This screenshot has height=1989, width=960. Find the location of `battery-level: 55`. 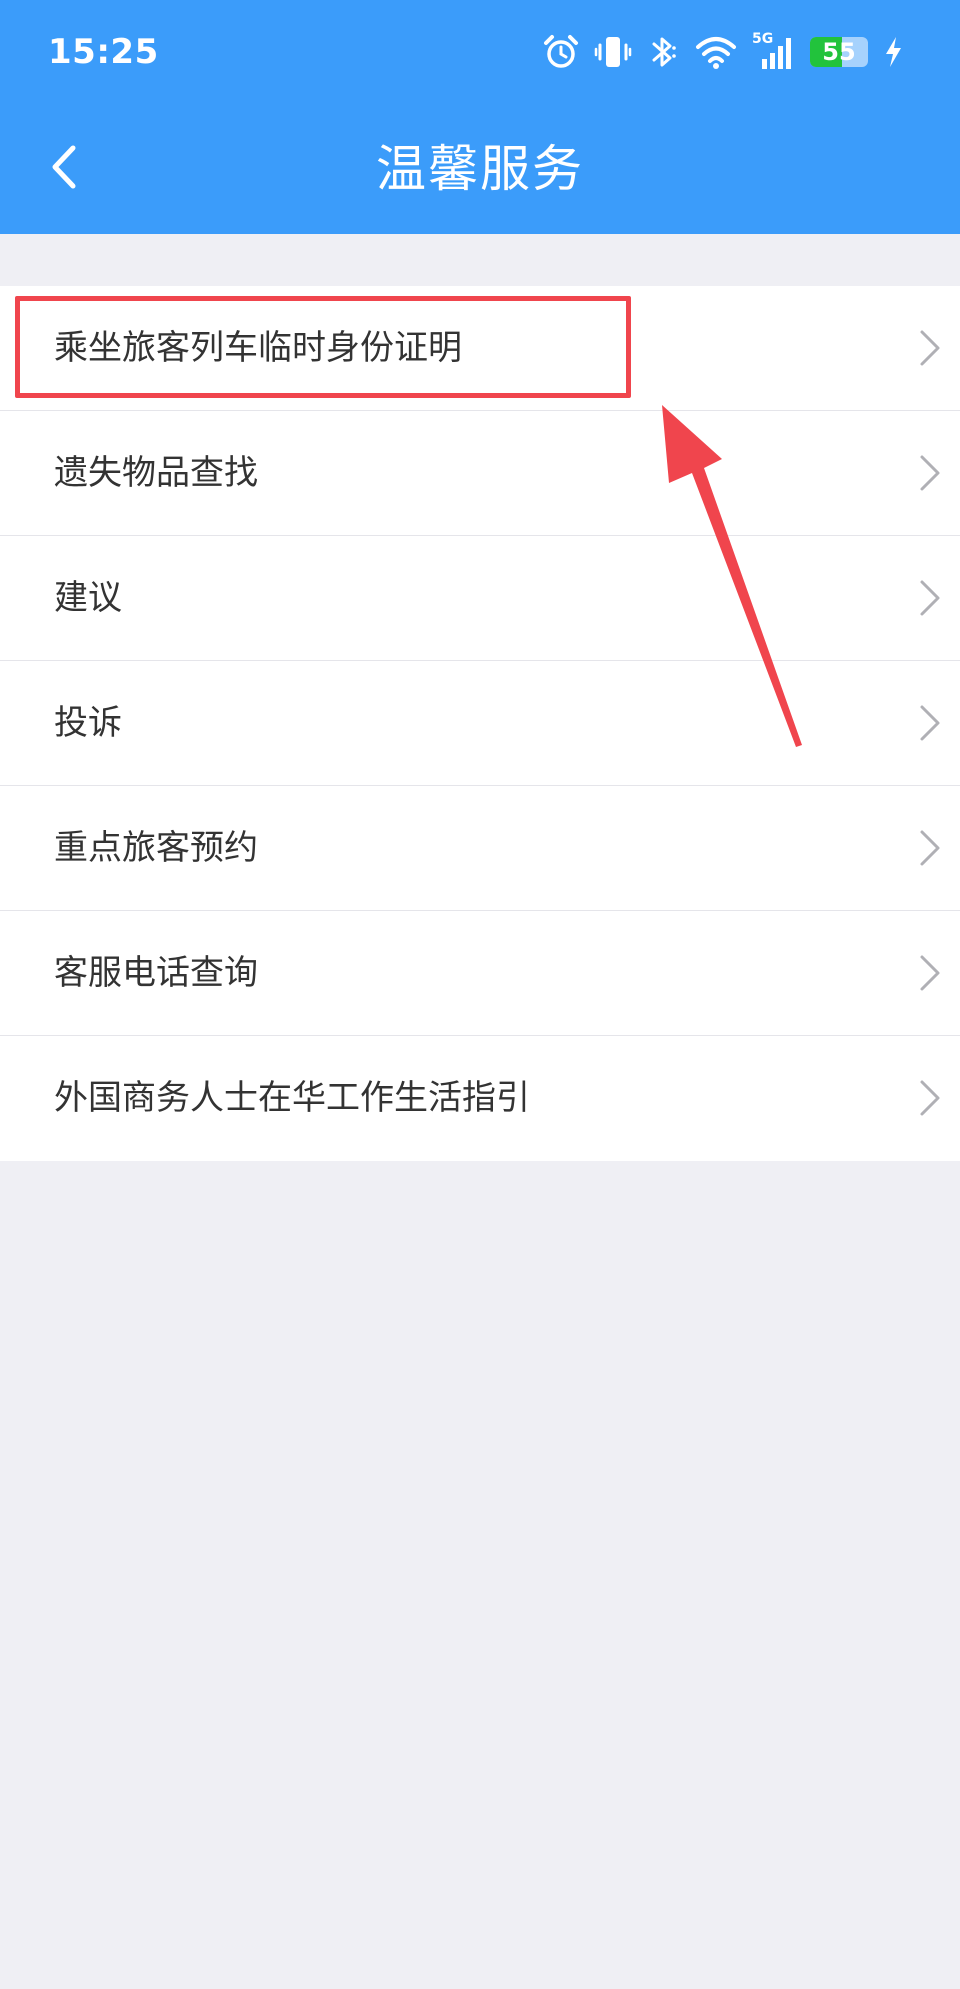

battery-level: 55 is located at coordinates (839, 52).